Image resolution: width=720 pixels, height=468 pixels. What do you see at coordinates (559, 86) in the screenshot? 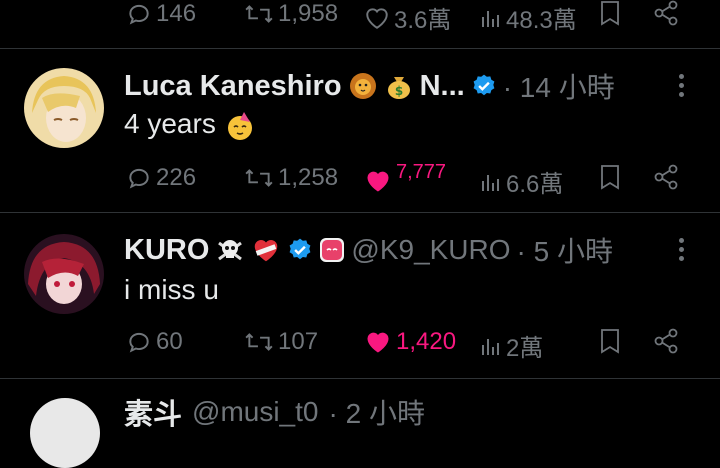
I see `tweet-time: · 14 小時` at bounding box center [559, 86].